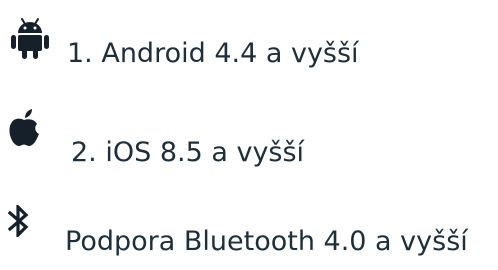 The image size is (498, 270). What do you see at coordinates (266, 241) in the screenshot?
I see `requirement-label-bluetooth: Podpora Bluetooth 4.0 a vyšší` at bounding box center [266, 241].